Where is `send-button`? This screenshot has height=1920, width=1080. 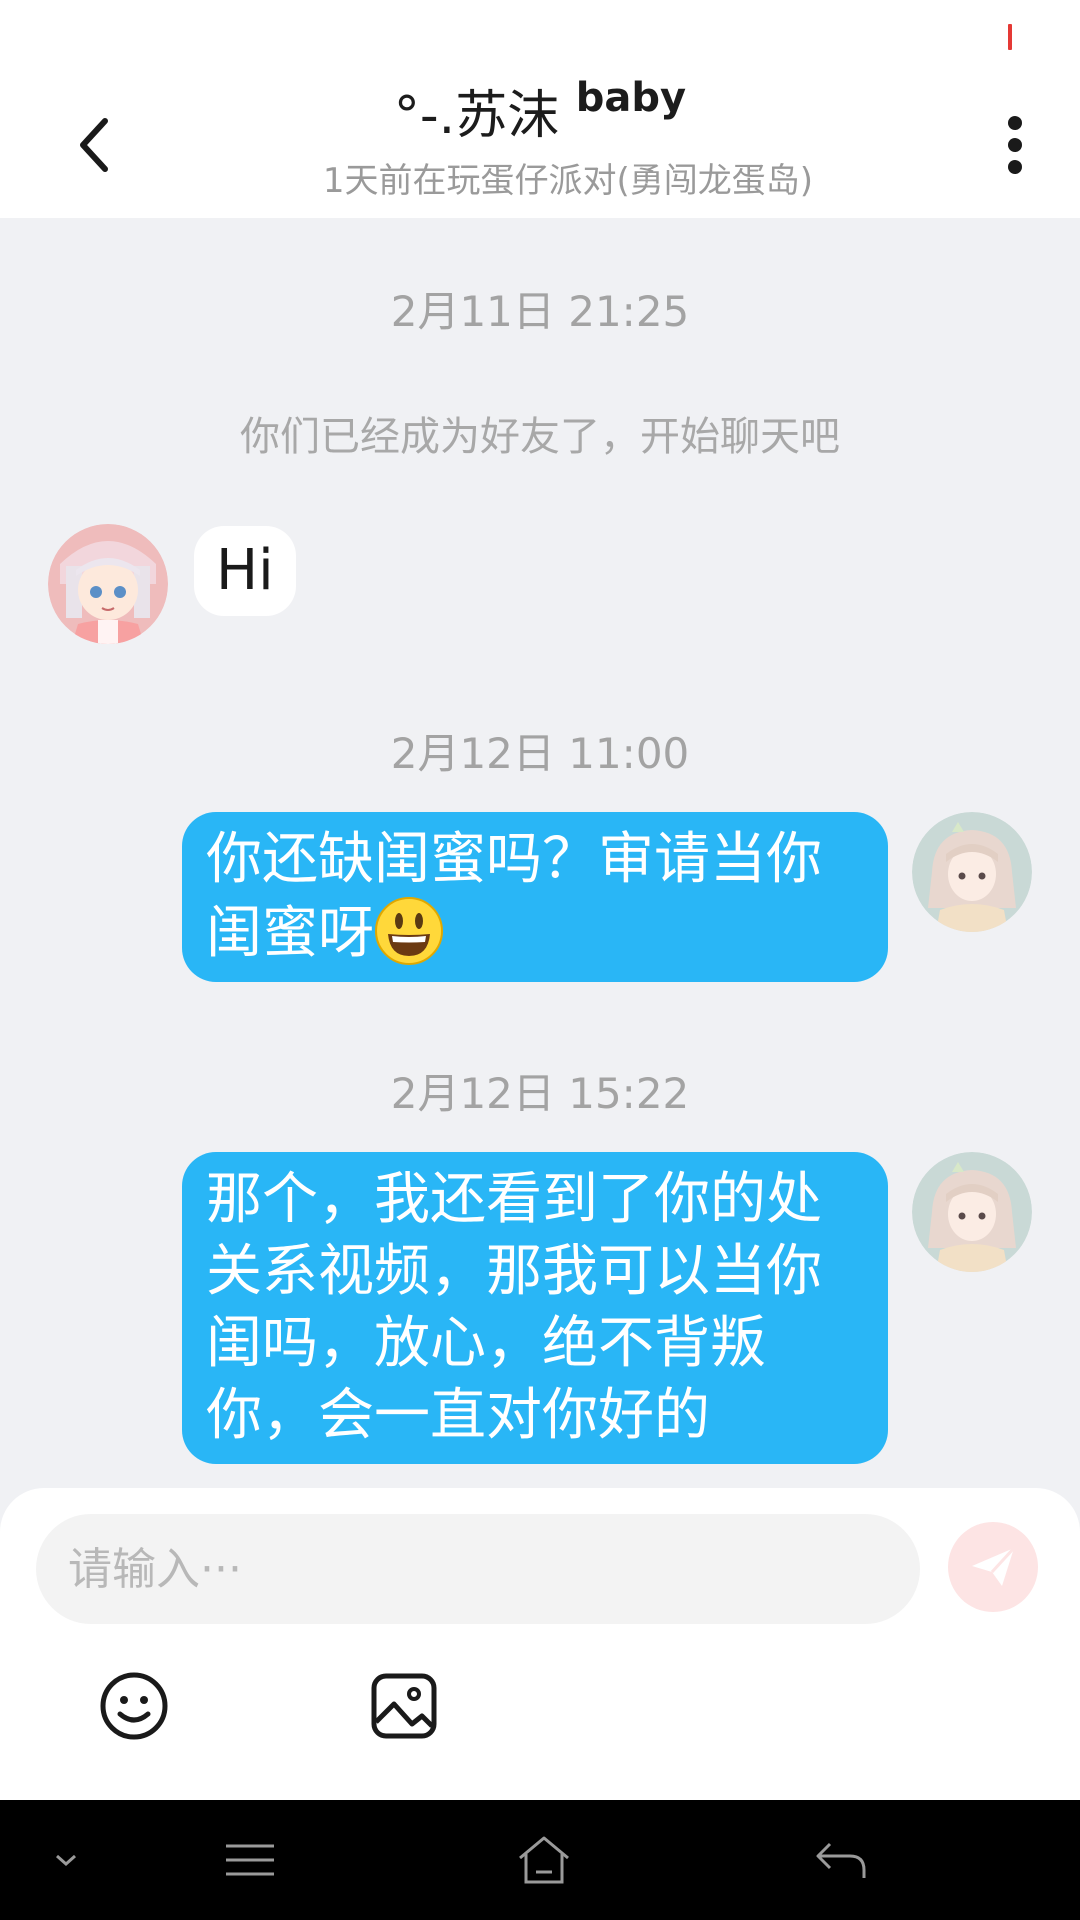 send-button is located at coordinates (993, 1567).